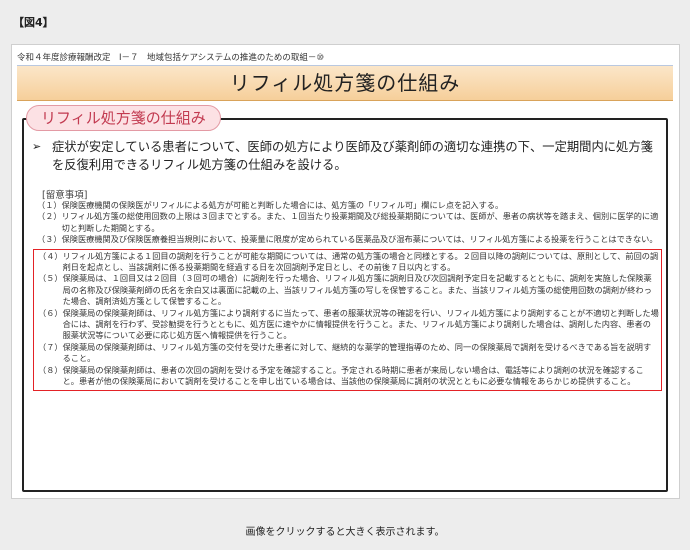  I want to click on note-number: （８）, so click(50, 369).